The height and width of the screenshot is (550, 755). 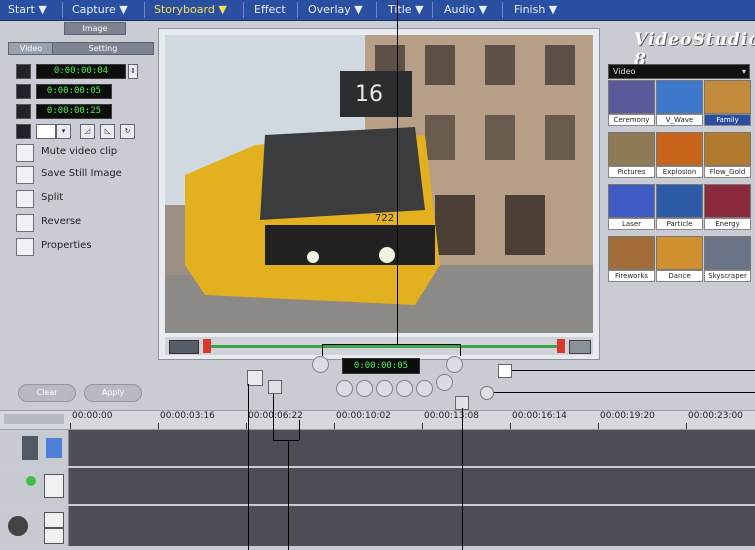 I want to click on tab-video: Video, so click(x=31, y=48).